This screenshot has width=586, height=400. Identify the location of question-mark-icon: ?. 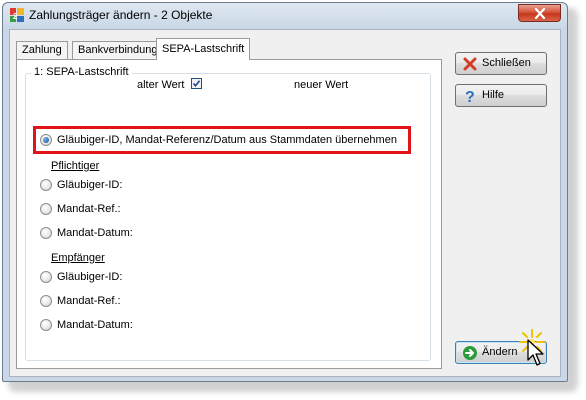
(470, 97).